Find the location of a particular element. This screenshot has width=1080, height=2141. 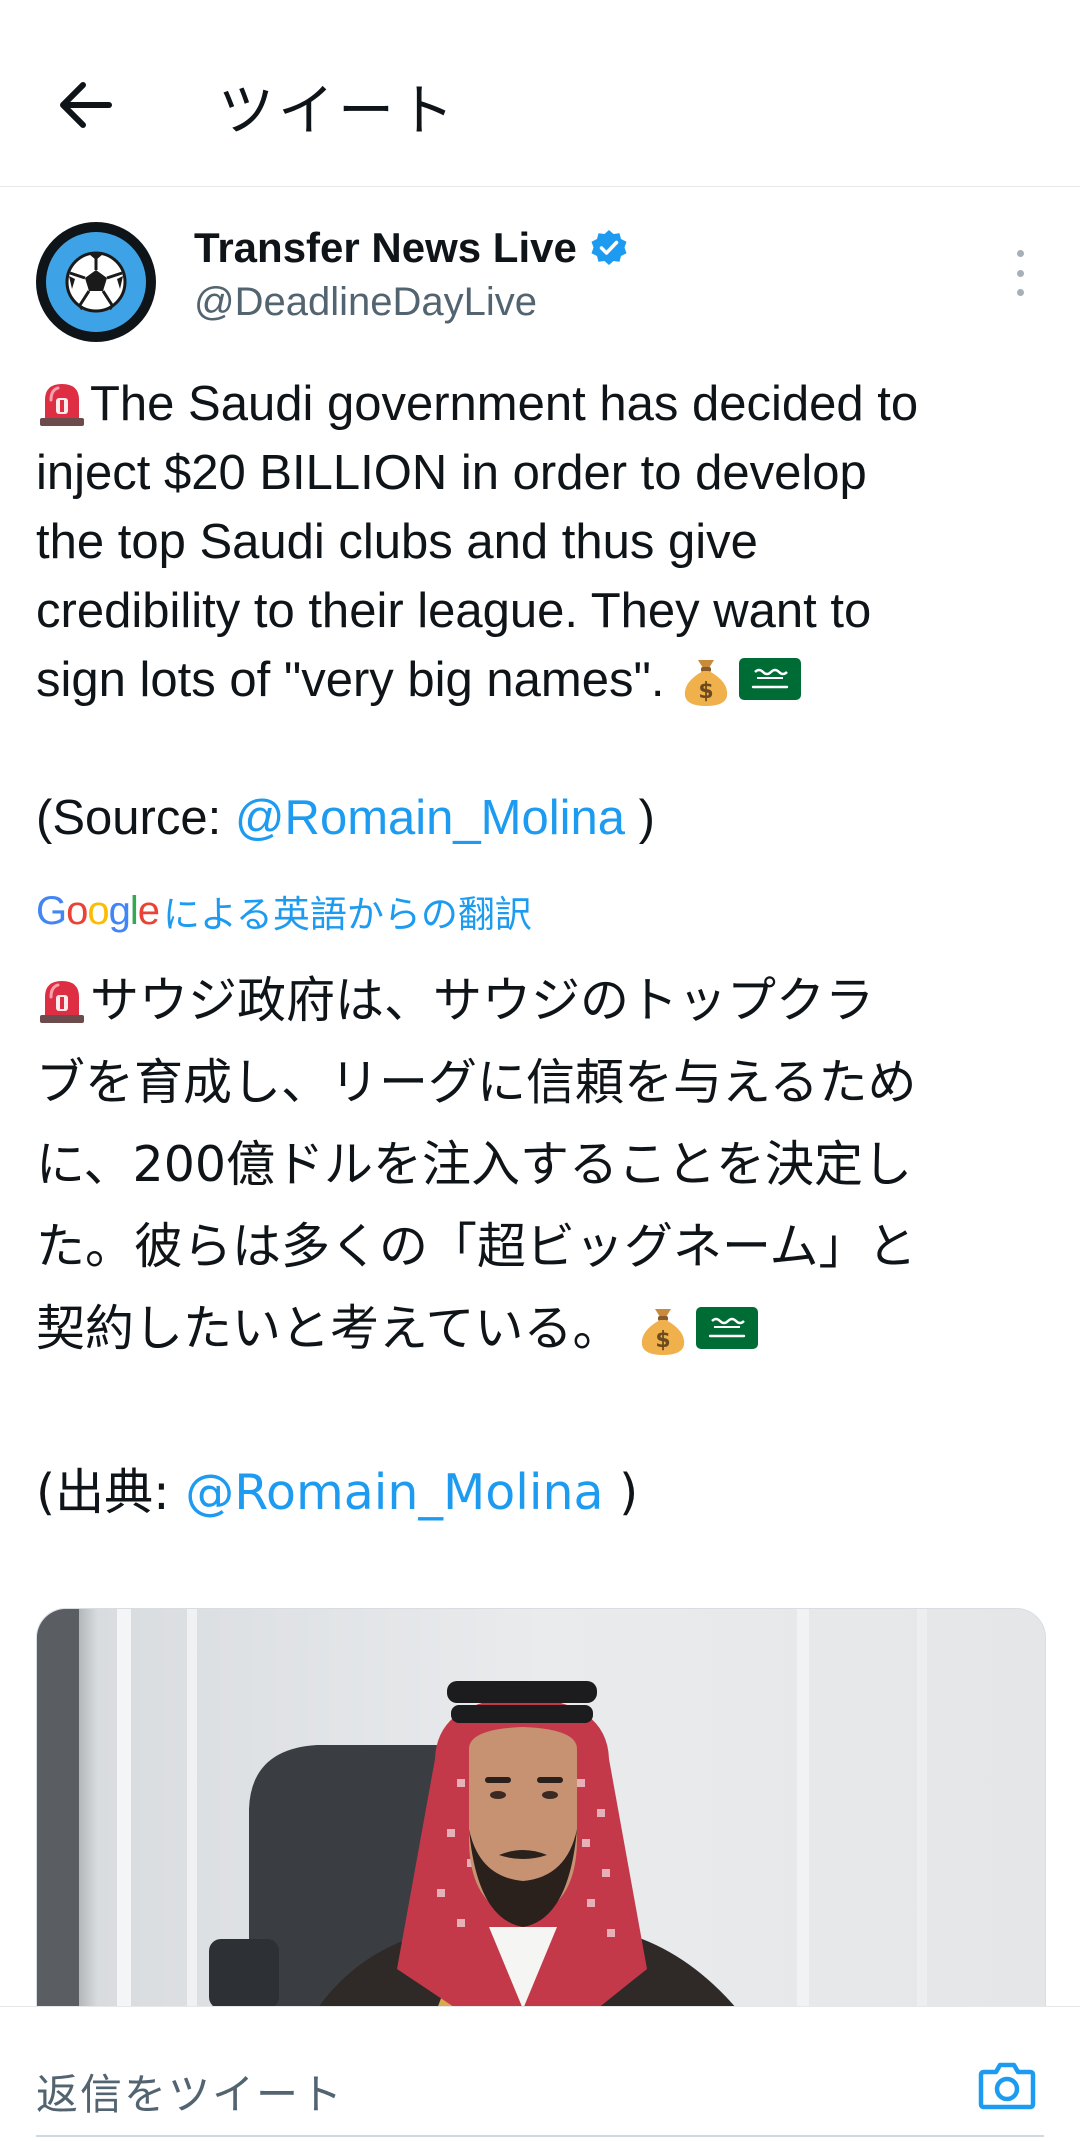

reply-bar: 返信をツイート is located at coordinates (540, 2073).